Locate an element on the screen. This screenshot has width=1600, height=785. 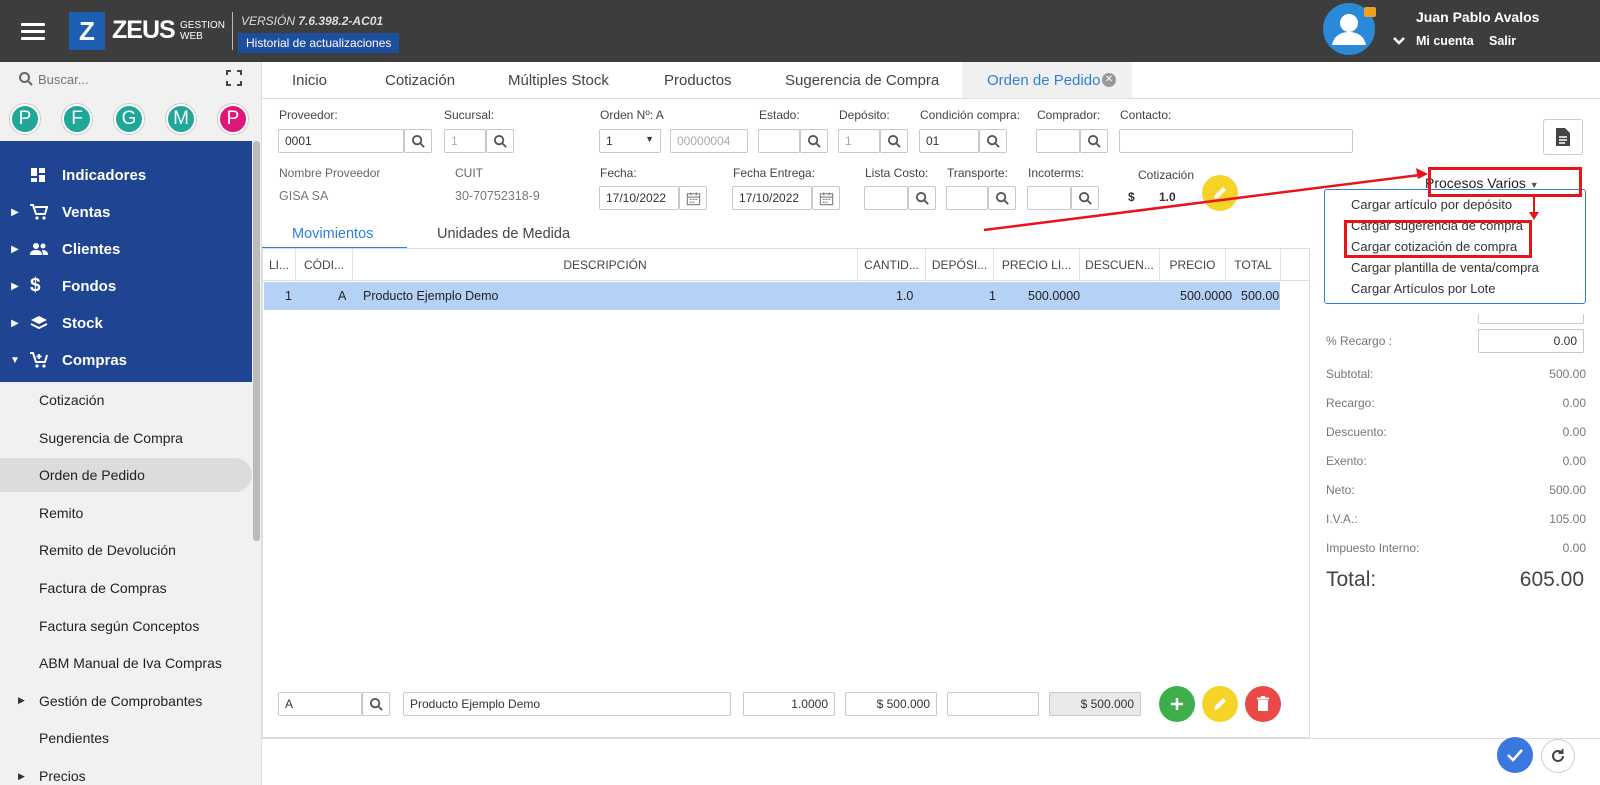
brand-name: ZEUS is located at coordinates (144, 30).